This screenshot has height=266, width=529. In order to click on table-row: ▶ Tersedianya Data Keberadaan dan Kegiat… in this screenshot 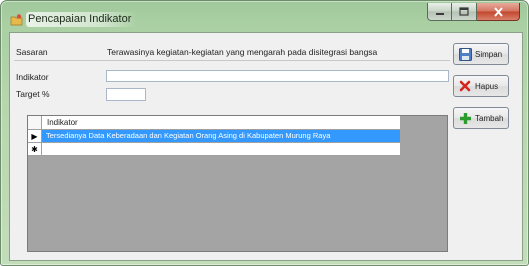, I will do `click(214, 136)`.